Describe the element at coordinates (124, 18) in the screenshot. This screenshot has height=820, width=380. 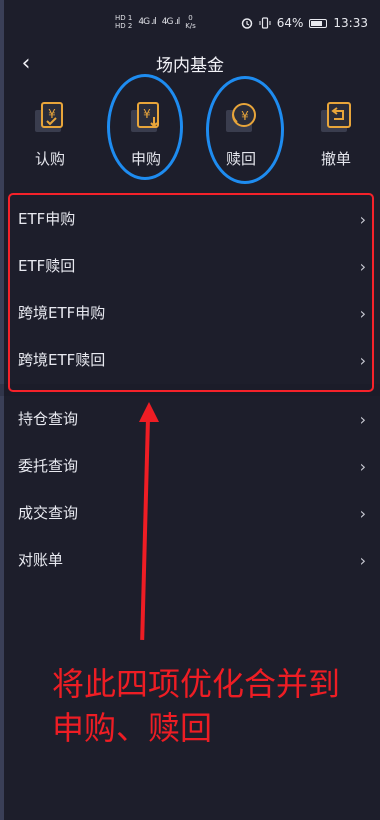
I see `sim1-label: HD 1` at that location.